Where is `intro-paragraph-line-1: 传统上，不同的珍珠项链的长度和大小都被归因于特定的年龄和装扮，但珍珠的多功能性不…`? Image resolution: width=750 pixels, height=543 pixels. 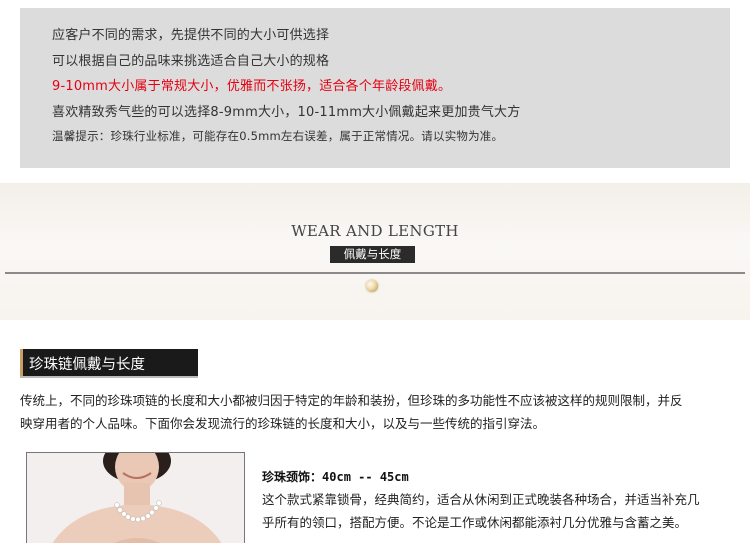
intro-paragraph-line-1: 传统上，不同的珍珠项链的长度和大小都被归因于特定的年龄和装扮，但珍珠的多功能性不… is located at coordinates (351, 400).